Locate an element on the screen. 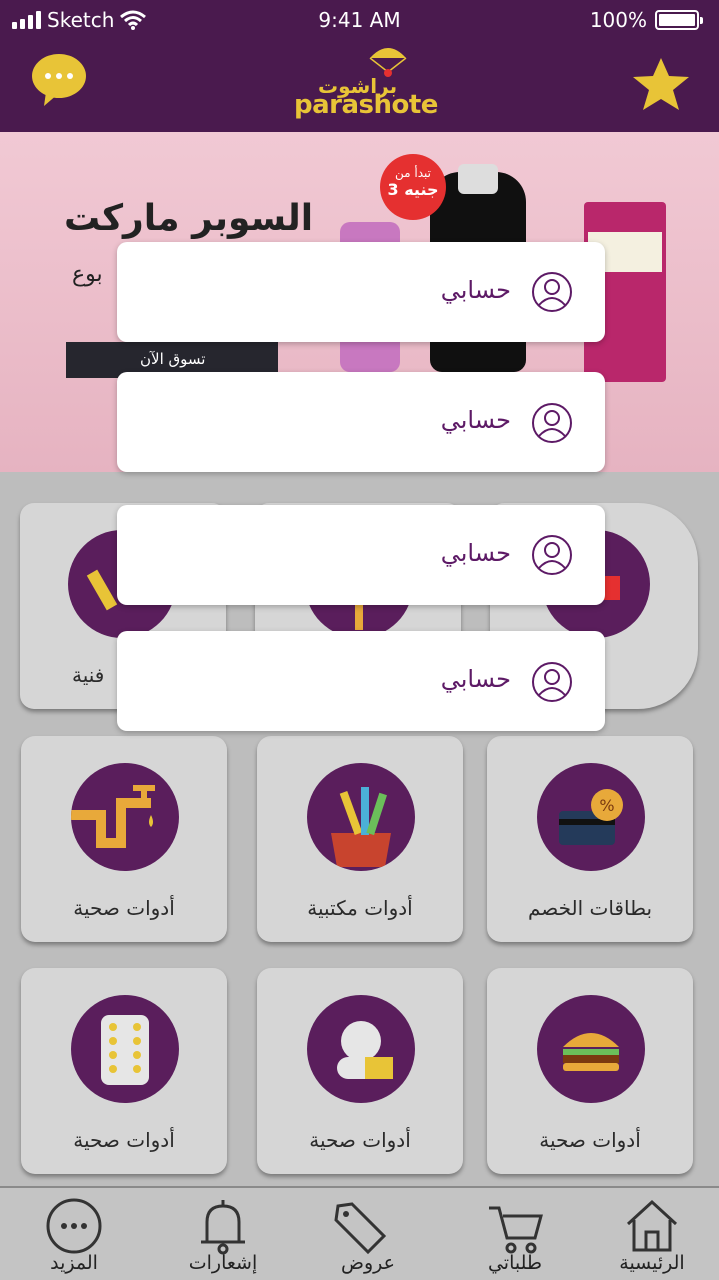 This screenshot has height=1280, width=719. tab-label: المزيد is located at coordinates (74, 1263).